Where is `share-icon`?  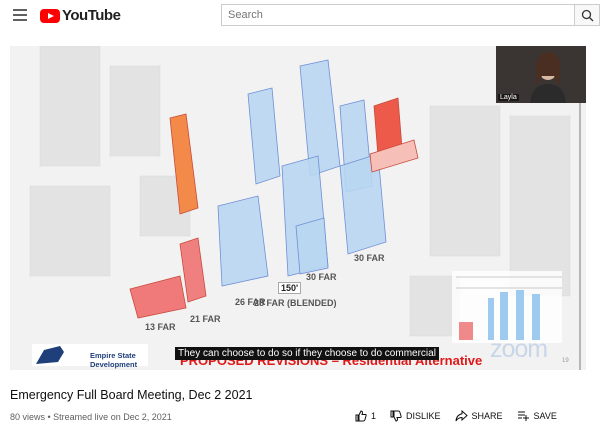 share-icon is located at coordinates (461, 416).